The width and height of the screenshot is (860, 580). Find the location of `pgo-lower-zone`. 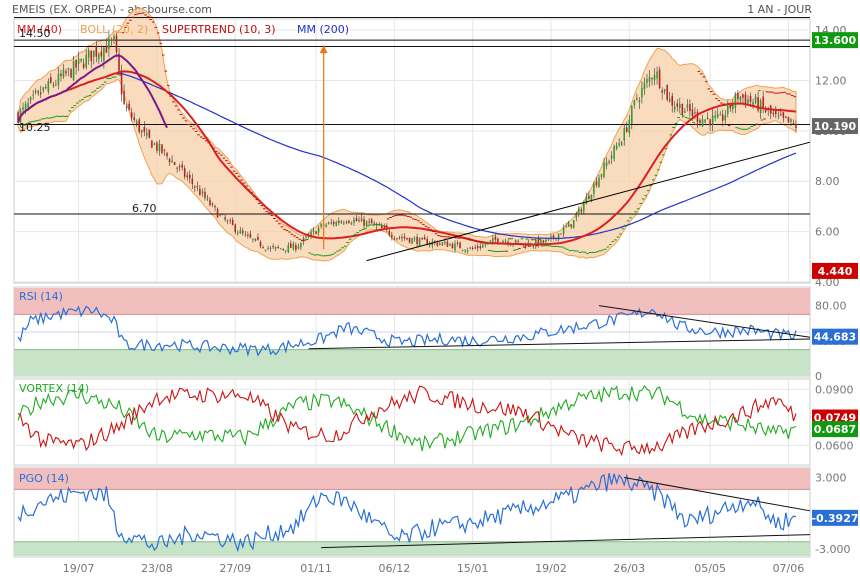

pgo-lower-zone is located at coordinates (412, 548).